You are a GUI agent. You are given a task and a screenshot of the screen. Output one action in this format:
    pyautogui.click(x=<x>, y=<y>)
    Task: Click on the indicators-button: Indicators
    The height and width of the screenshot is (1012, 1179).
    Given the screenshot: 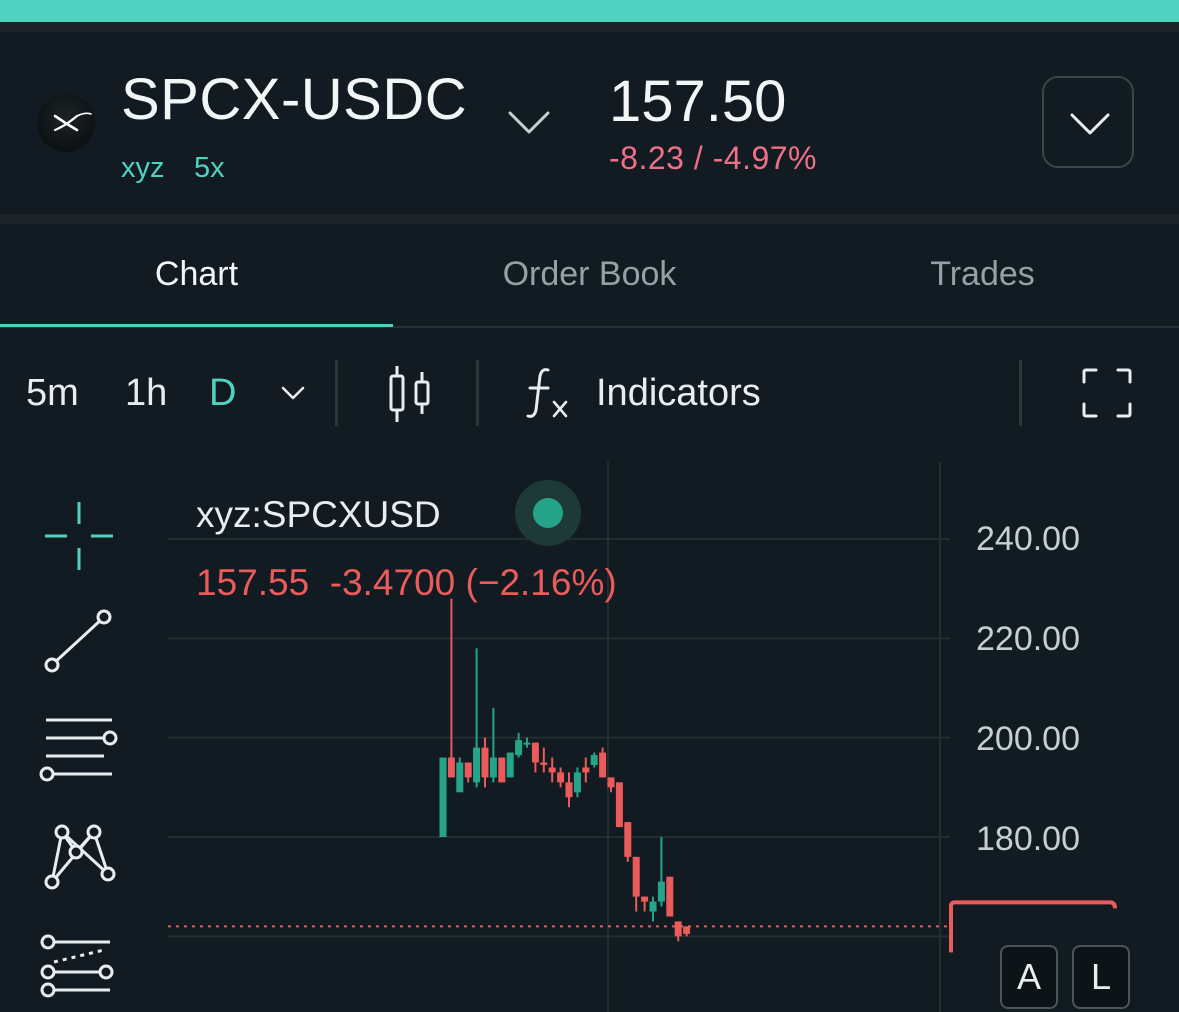 What is the action you would take?
    pyautogui.click(x=678, y=393)
    